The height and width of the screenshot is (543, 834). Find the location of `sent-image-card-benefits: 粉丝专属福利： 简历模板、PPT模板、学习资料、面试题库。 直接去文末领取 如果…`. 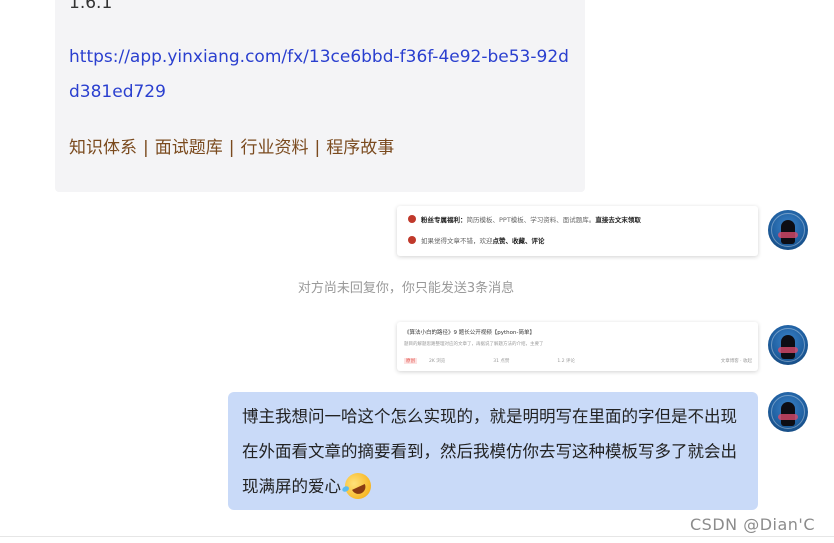

sent-image-card-benefits: 粉丝专属福利： 简历模板、PPT模板、学习资料、面试题库。 直接去文末领取 如果… is located at coordinates (577, 231).